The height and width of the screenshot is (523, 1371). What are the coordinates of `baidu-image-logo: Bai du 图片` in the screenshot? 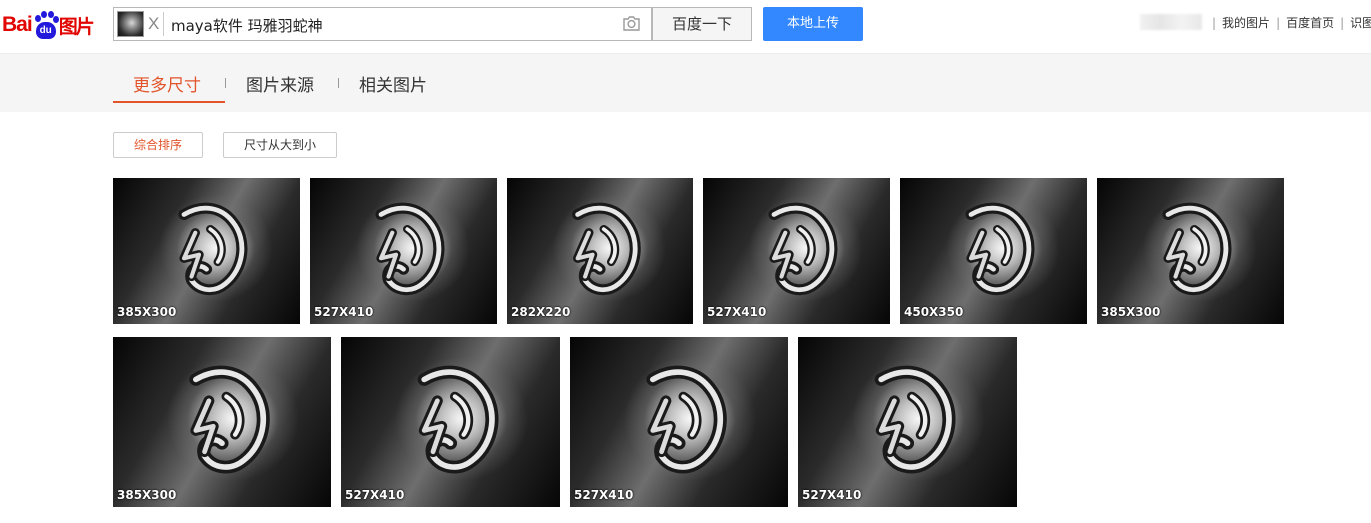 It's located at (48, 25).